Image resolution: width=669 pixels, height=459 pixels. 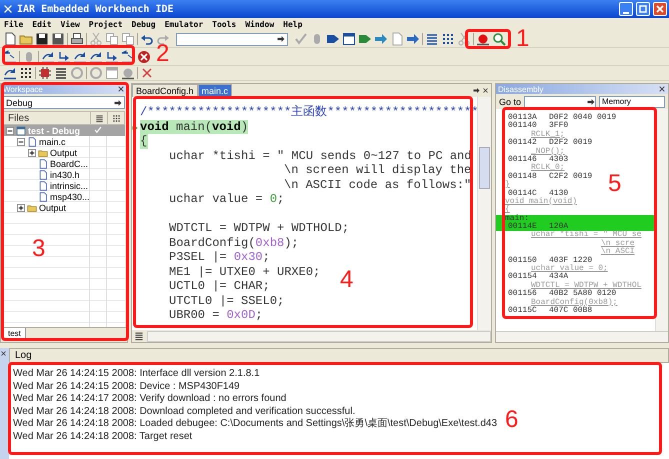 I want to click on source-line: void main(void), so click(x=541, y=201).